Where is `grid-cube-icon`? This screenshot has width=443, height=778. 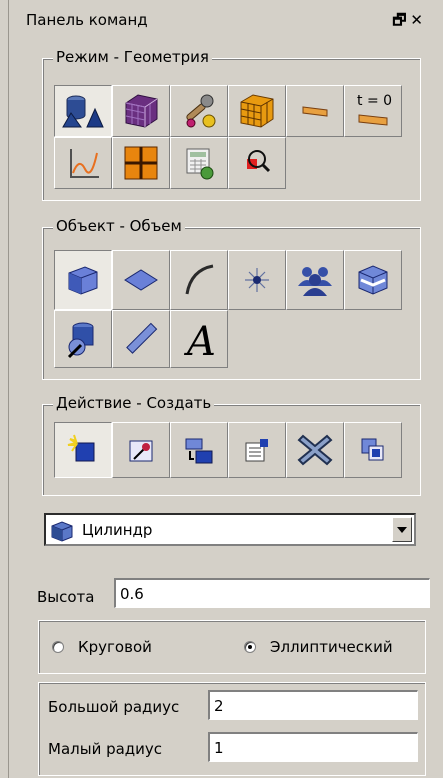
grid-cube-icon is located at coordinates (257, 111).